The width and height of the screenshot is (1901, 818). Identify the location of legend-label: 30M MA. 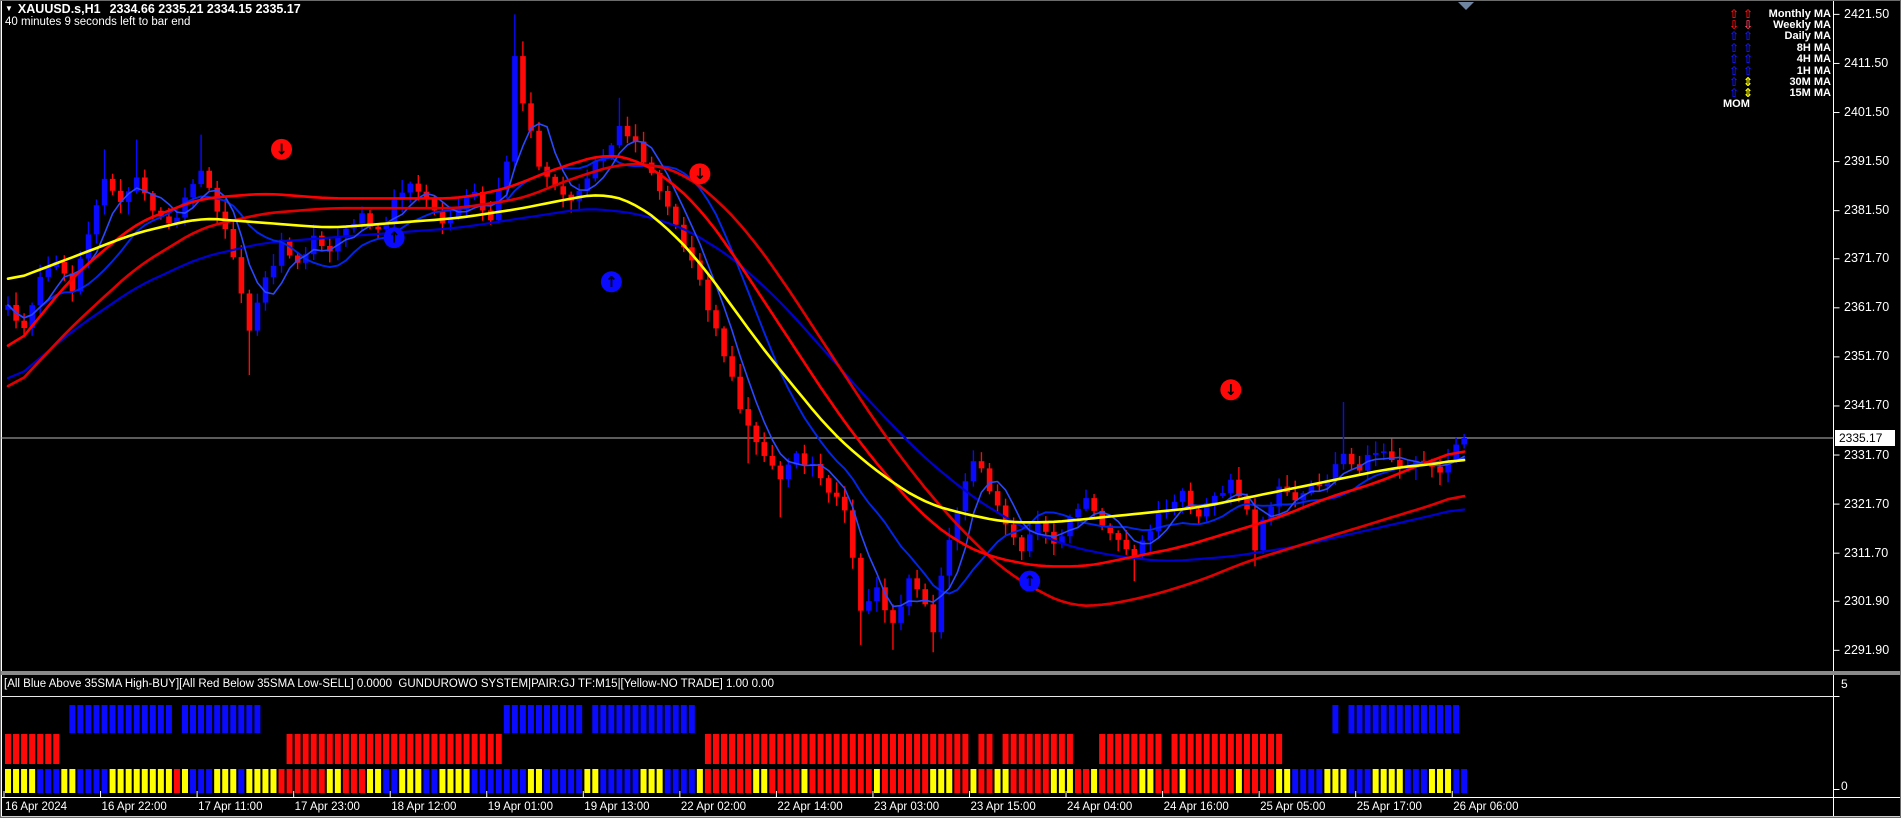
(1810, 82).